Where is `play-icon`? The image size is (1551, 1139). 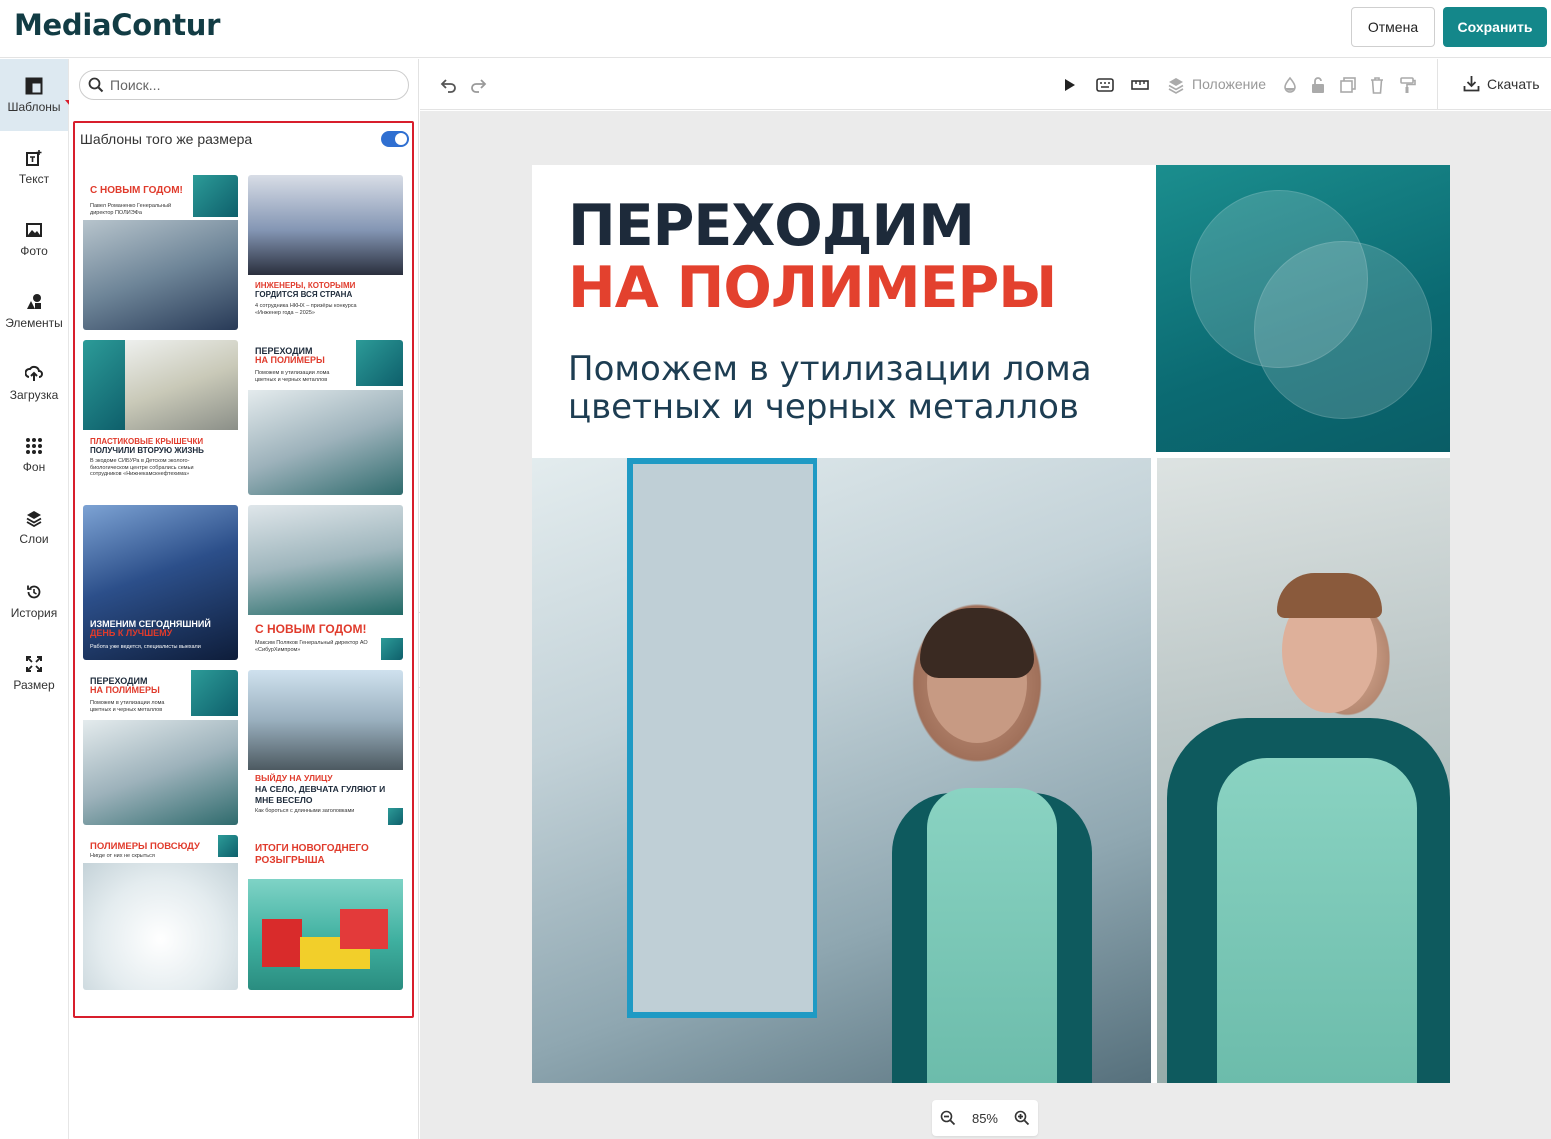 play-icon is located at coordinates (1069, 85).